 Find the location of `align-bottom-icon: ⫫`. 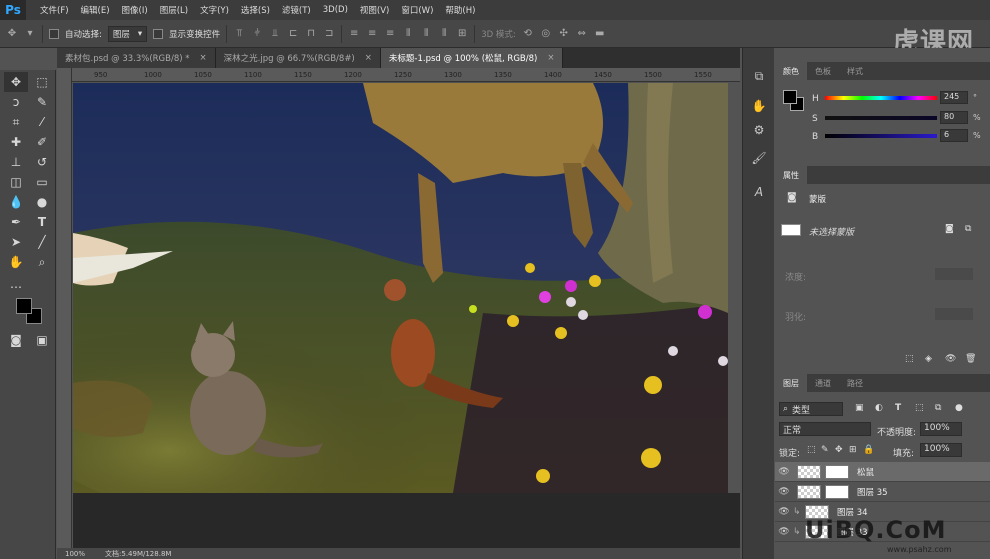

align-bottom-icon: ⫫ is located at coordinates (275, 34).